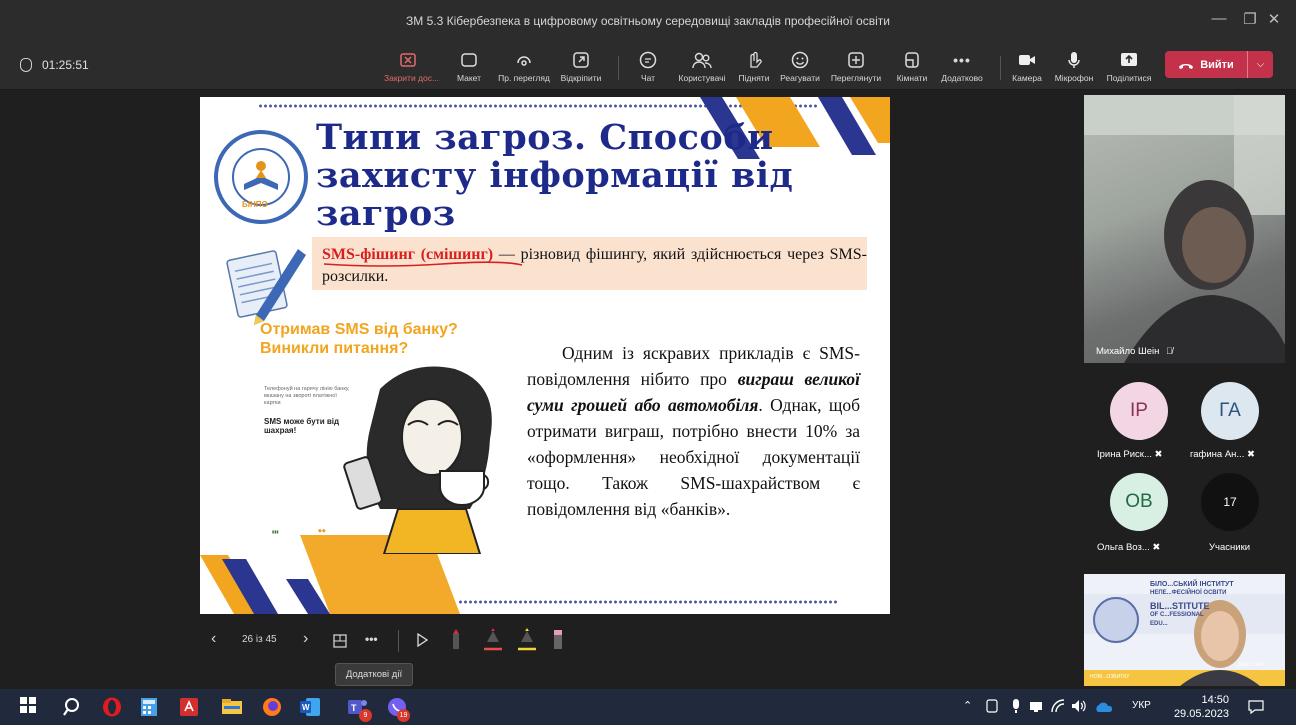 The height and width of the screenshot is (725, 1296). What do you see at coordinates (524, 61) in the screenshot?
I see `view-icon` at bounding box center [524, 61].